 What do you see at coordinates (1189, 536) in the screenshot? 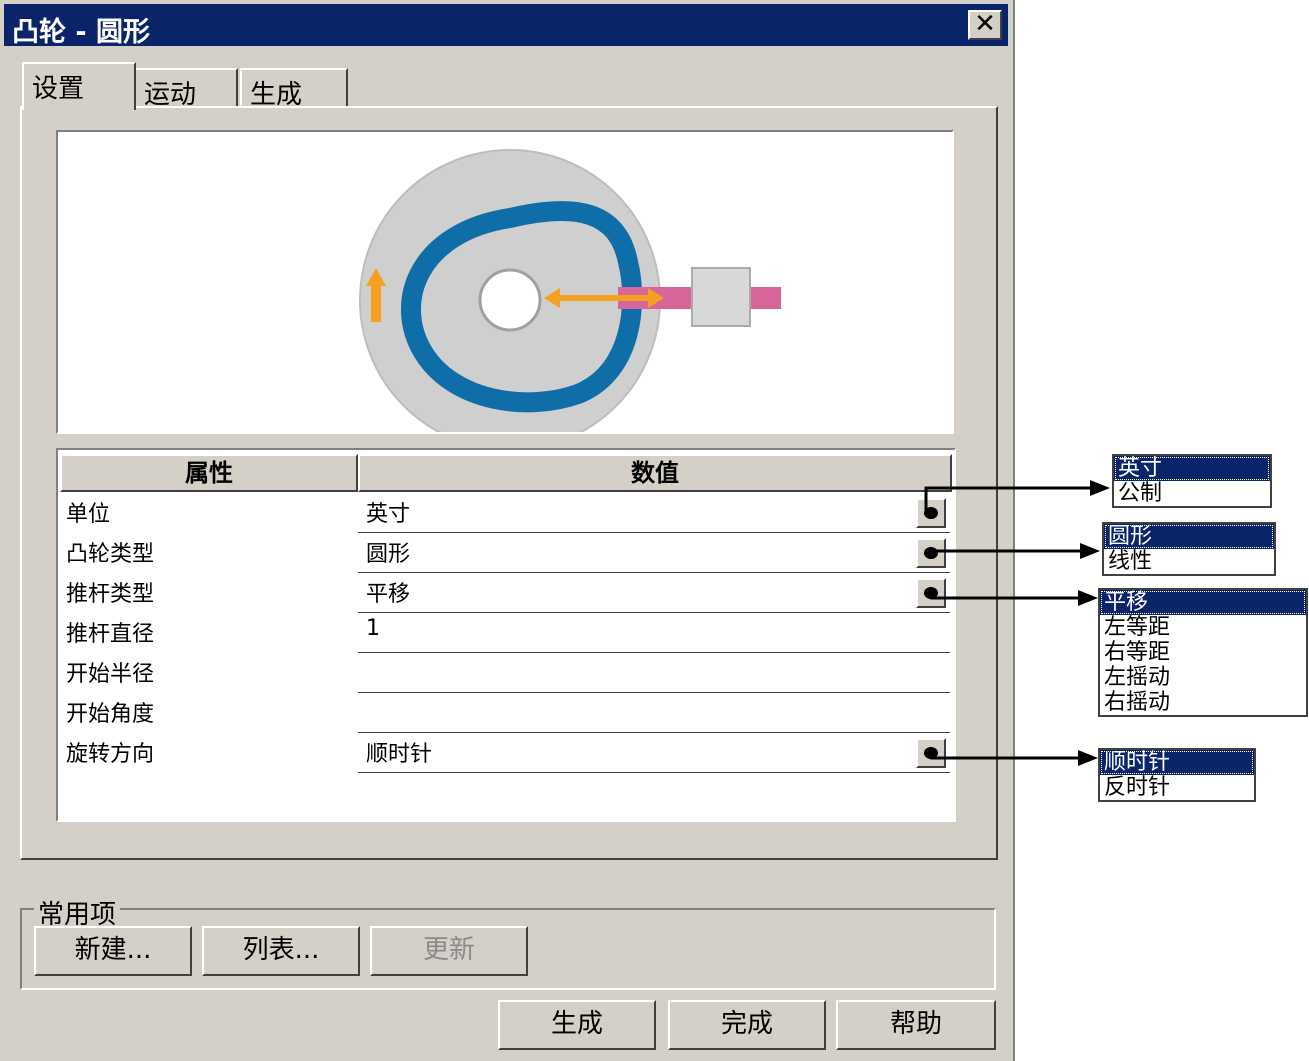
I see `dropdown-option: 圆形` at bounding box center [1189, 536].